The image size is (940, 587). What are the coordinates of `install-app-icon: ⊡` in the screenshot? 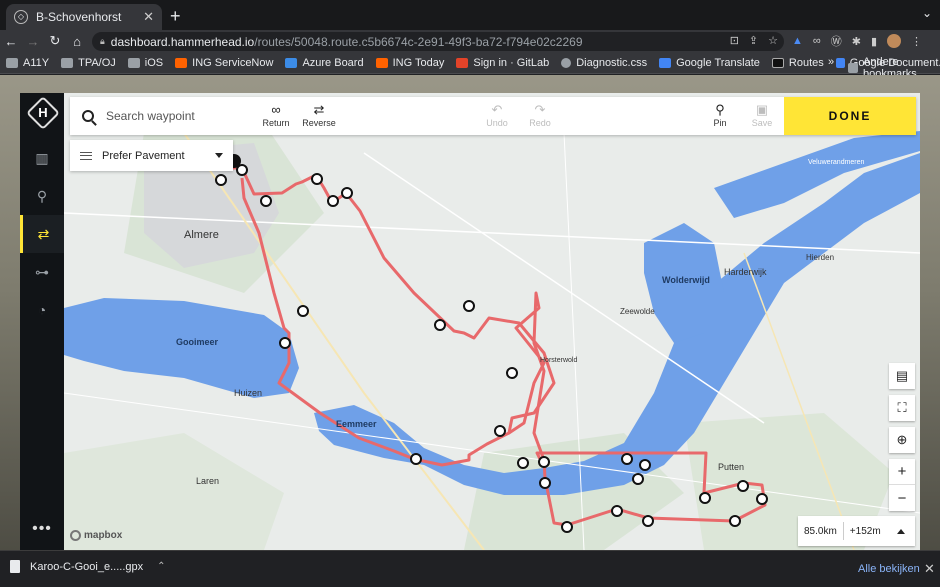 It's located at (734, 40).